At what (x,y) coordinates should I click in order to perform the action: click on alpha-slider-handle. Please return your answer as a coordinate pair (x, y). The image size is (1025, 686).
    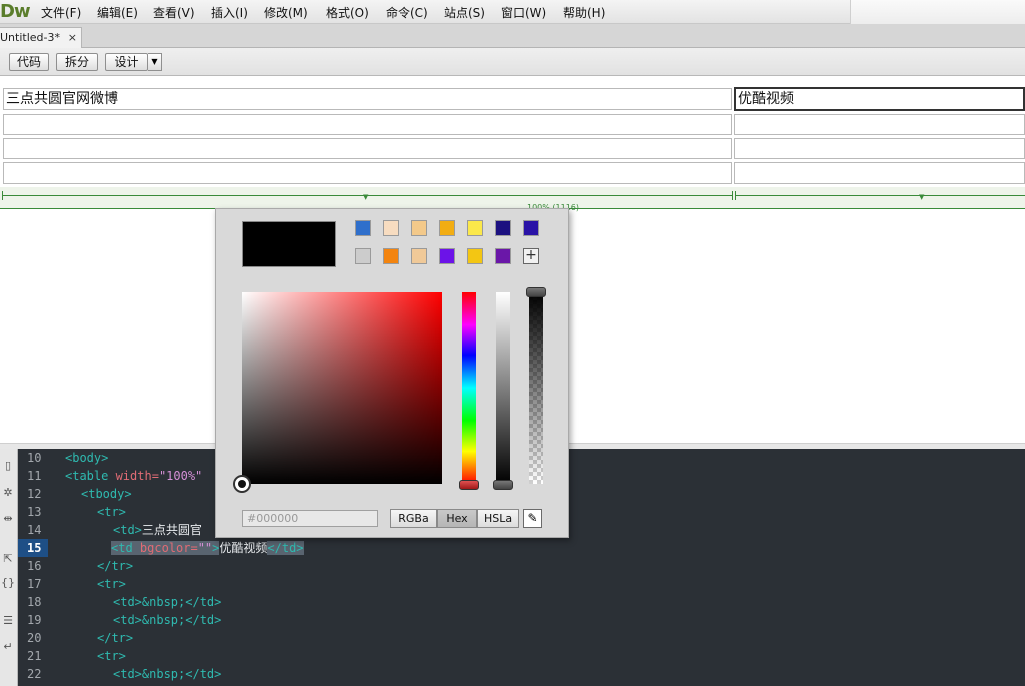
    Looking at the image, I should click on (536, 292).